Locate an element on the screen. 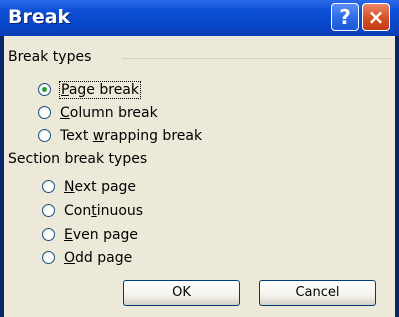 This screenshot has height=317, width=399. dialog-title: Break is located at coordinates (39, 17).